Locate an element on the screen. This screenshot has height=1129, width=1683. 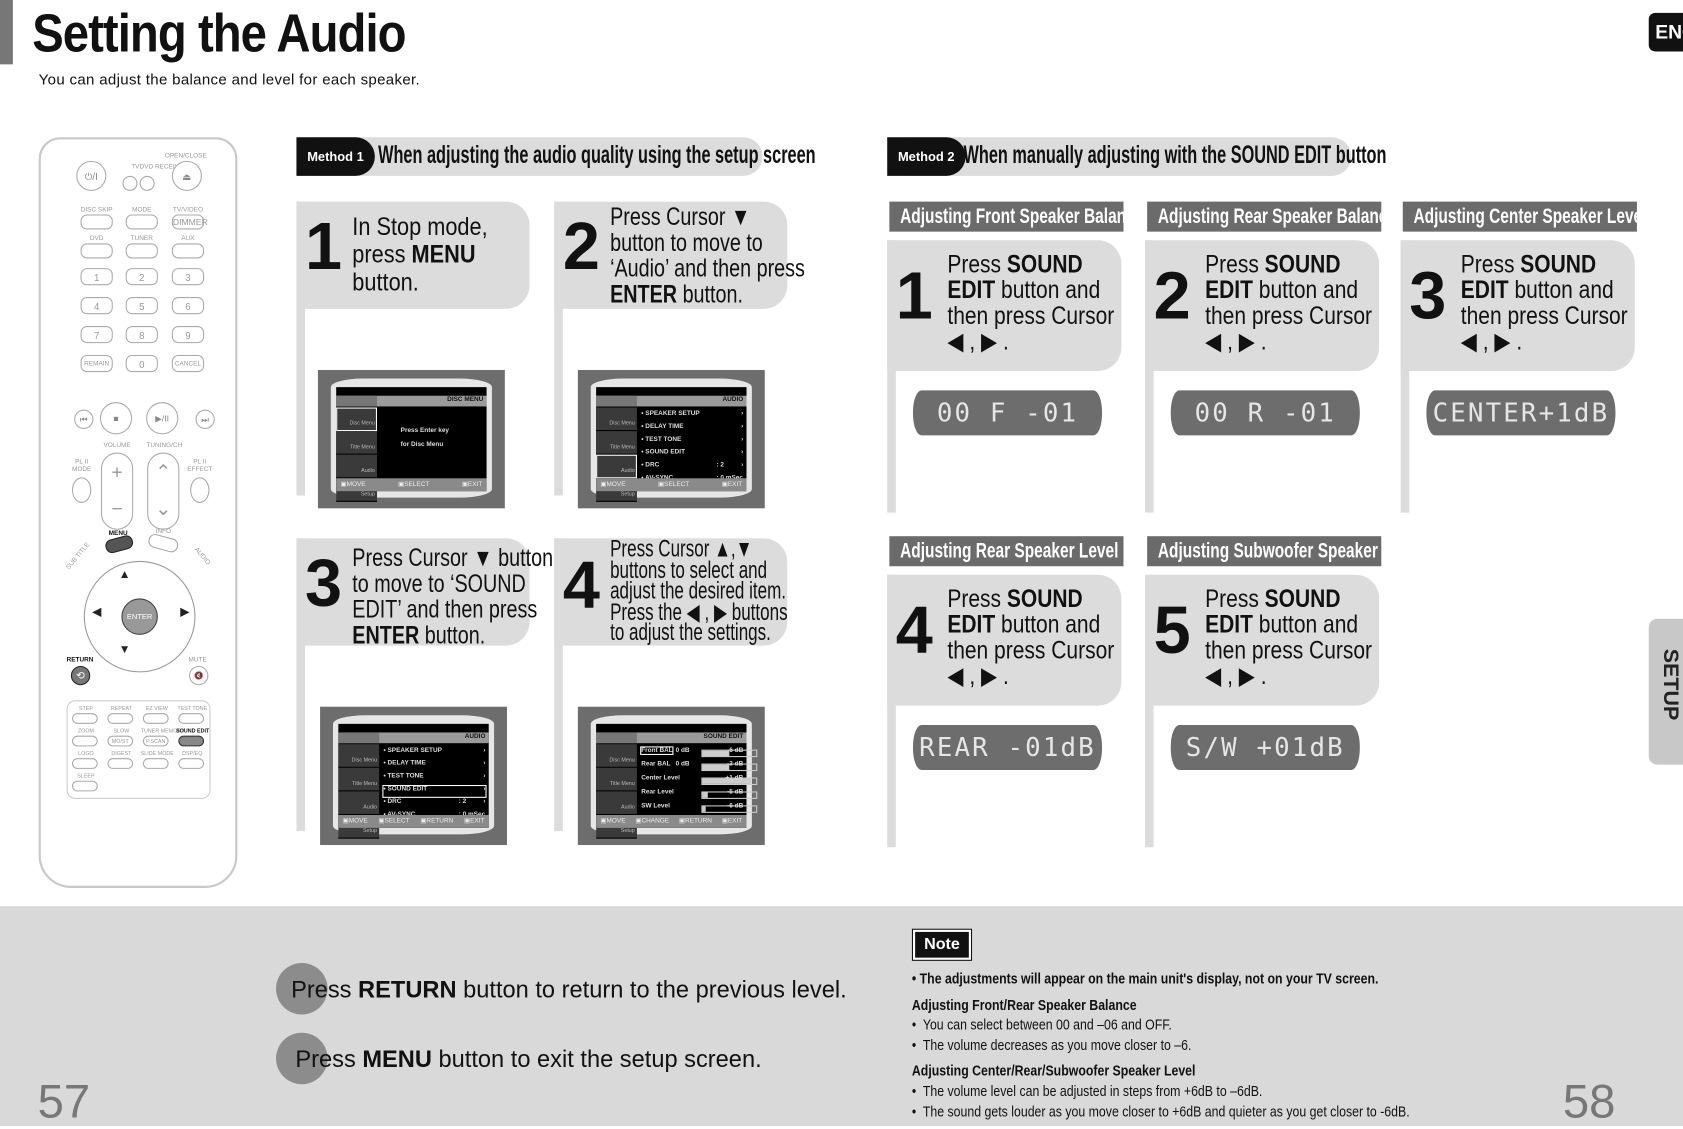
enter-button: ENTER is located at coordinates (139, 616).